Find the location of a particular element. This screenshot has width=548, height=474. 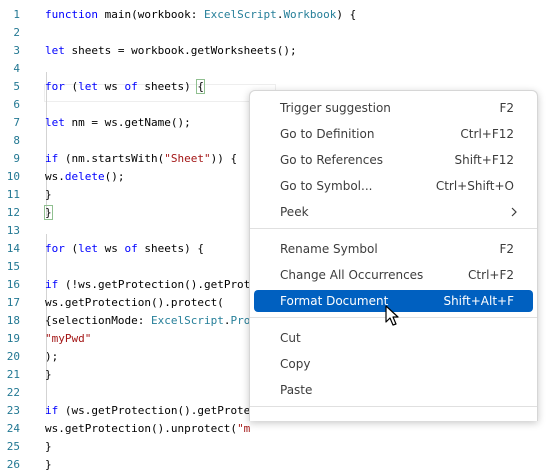

line-number: 2 is located at coordinates (16, 32).